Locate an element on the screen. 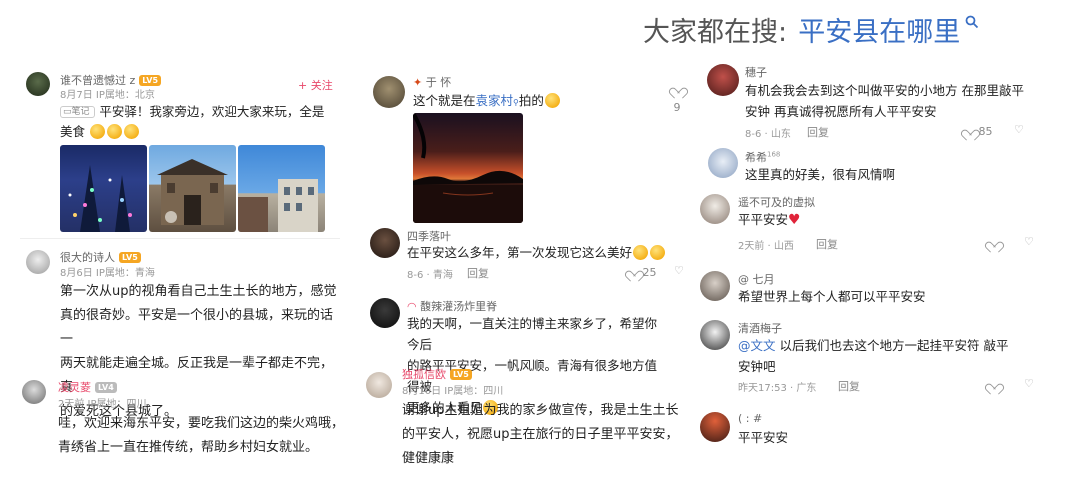 The height and width of the screenshot is (492, 1080). comment-author: 清酒梅子 is located at coordinates (760, 328).